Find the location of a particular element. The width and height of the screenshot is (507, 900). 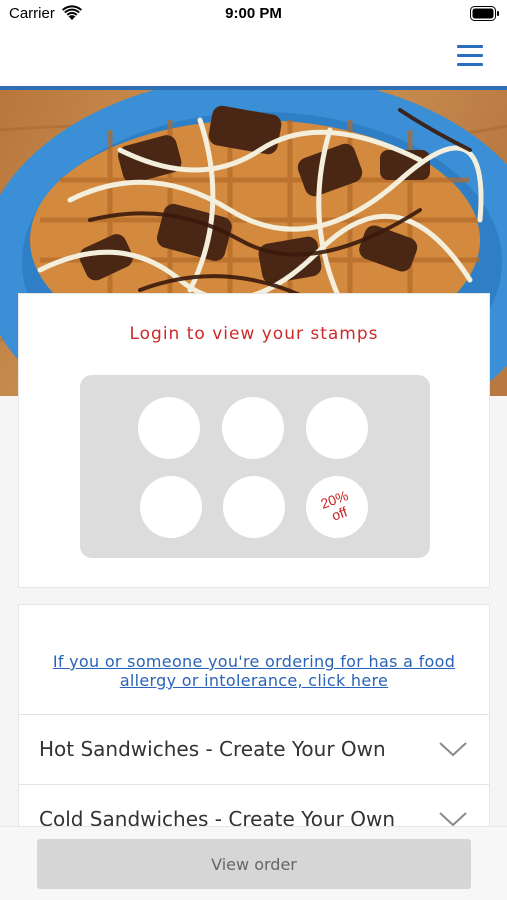

battery-icon is located at coordinates (484, 13).